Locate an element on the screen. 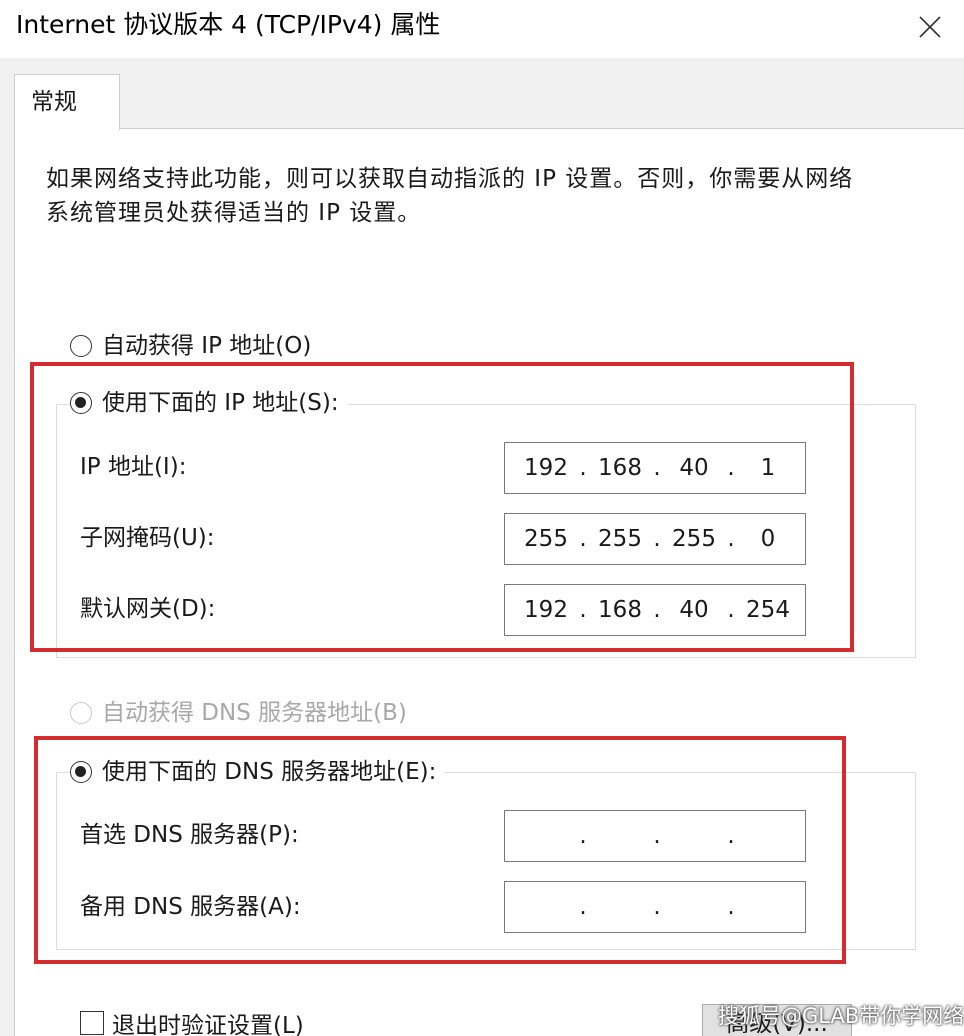 Image resolution: width=964 pixels, height=1036 pixels. close-icon is located at coordinates (930, 27).